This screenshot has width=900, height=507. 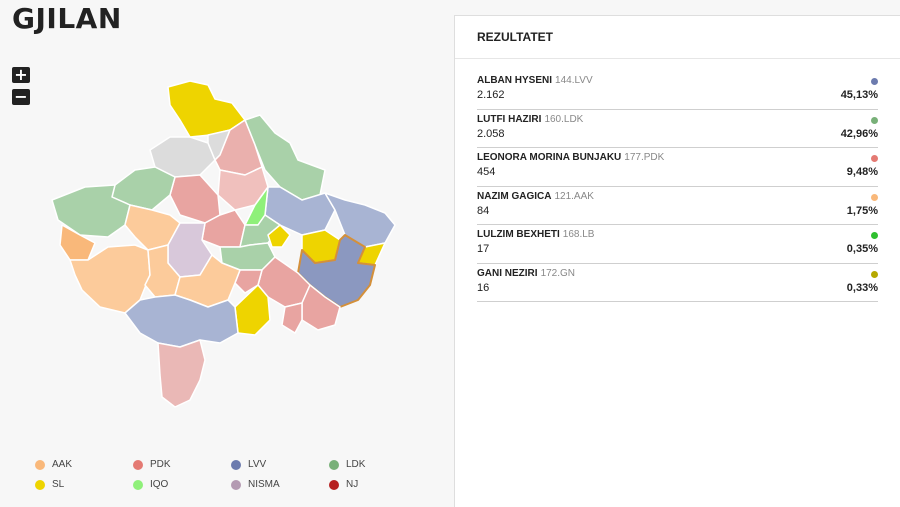 What do you see at coordinates (195, 199) in the screenshot?
I see `municipality-skenderaj` at bounding box center [195, 199].